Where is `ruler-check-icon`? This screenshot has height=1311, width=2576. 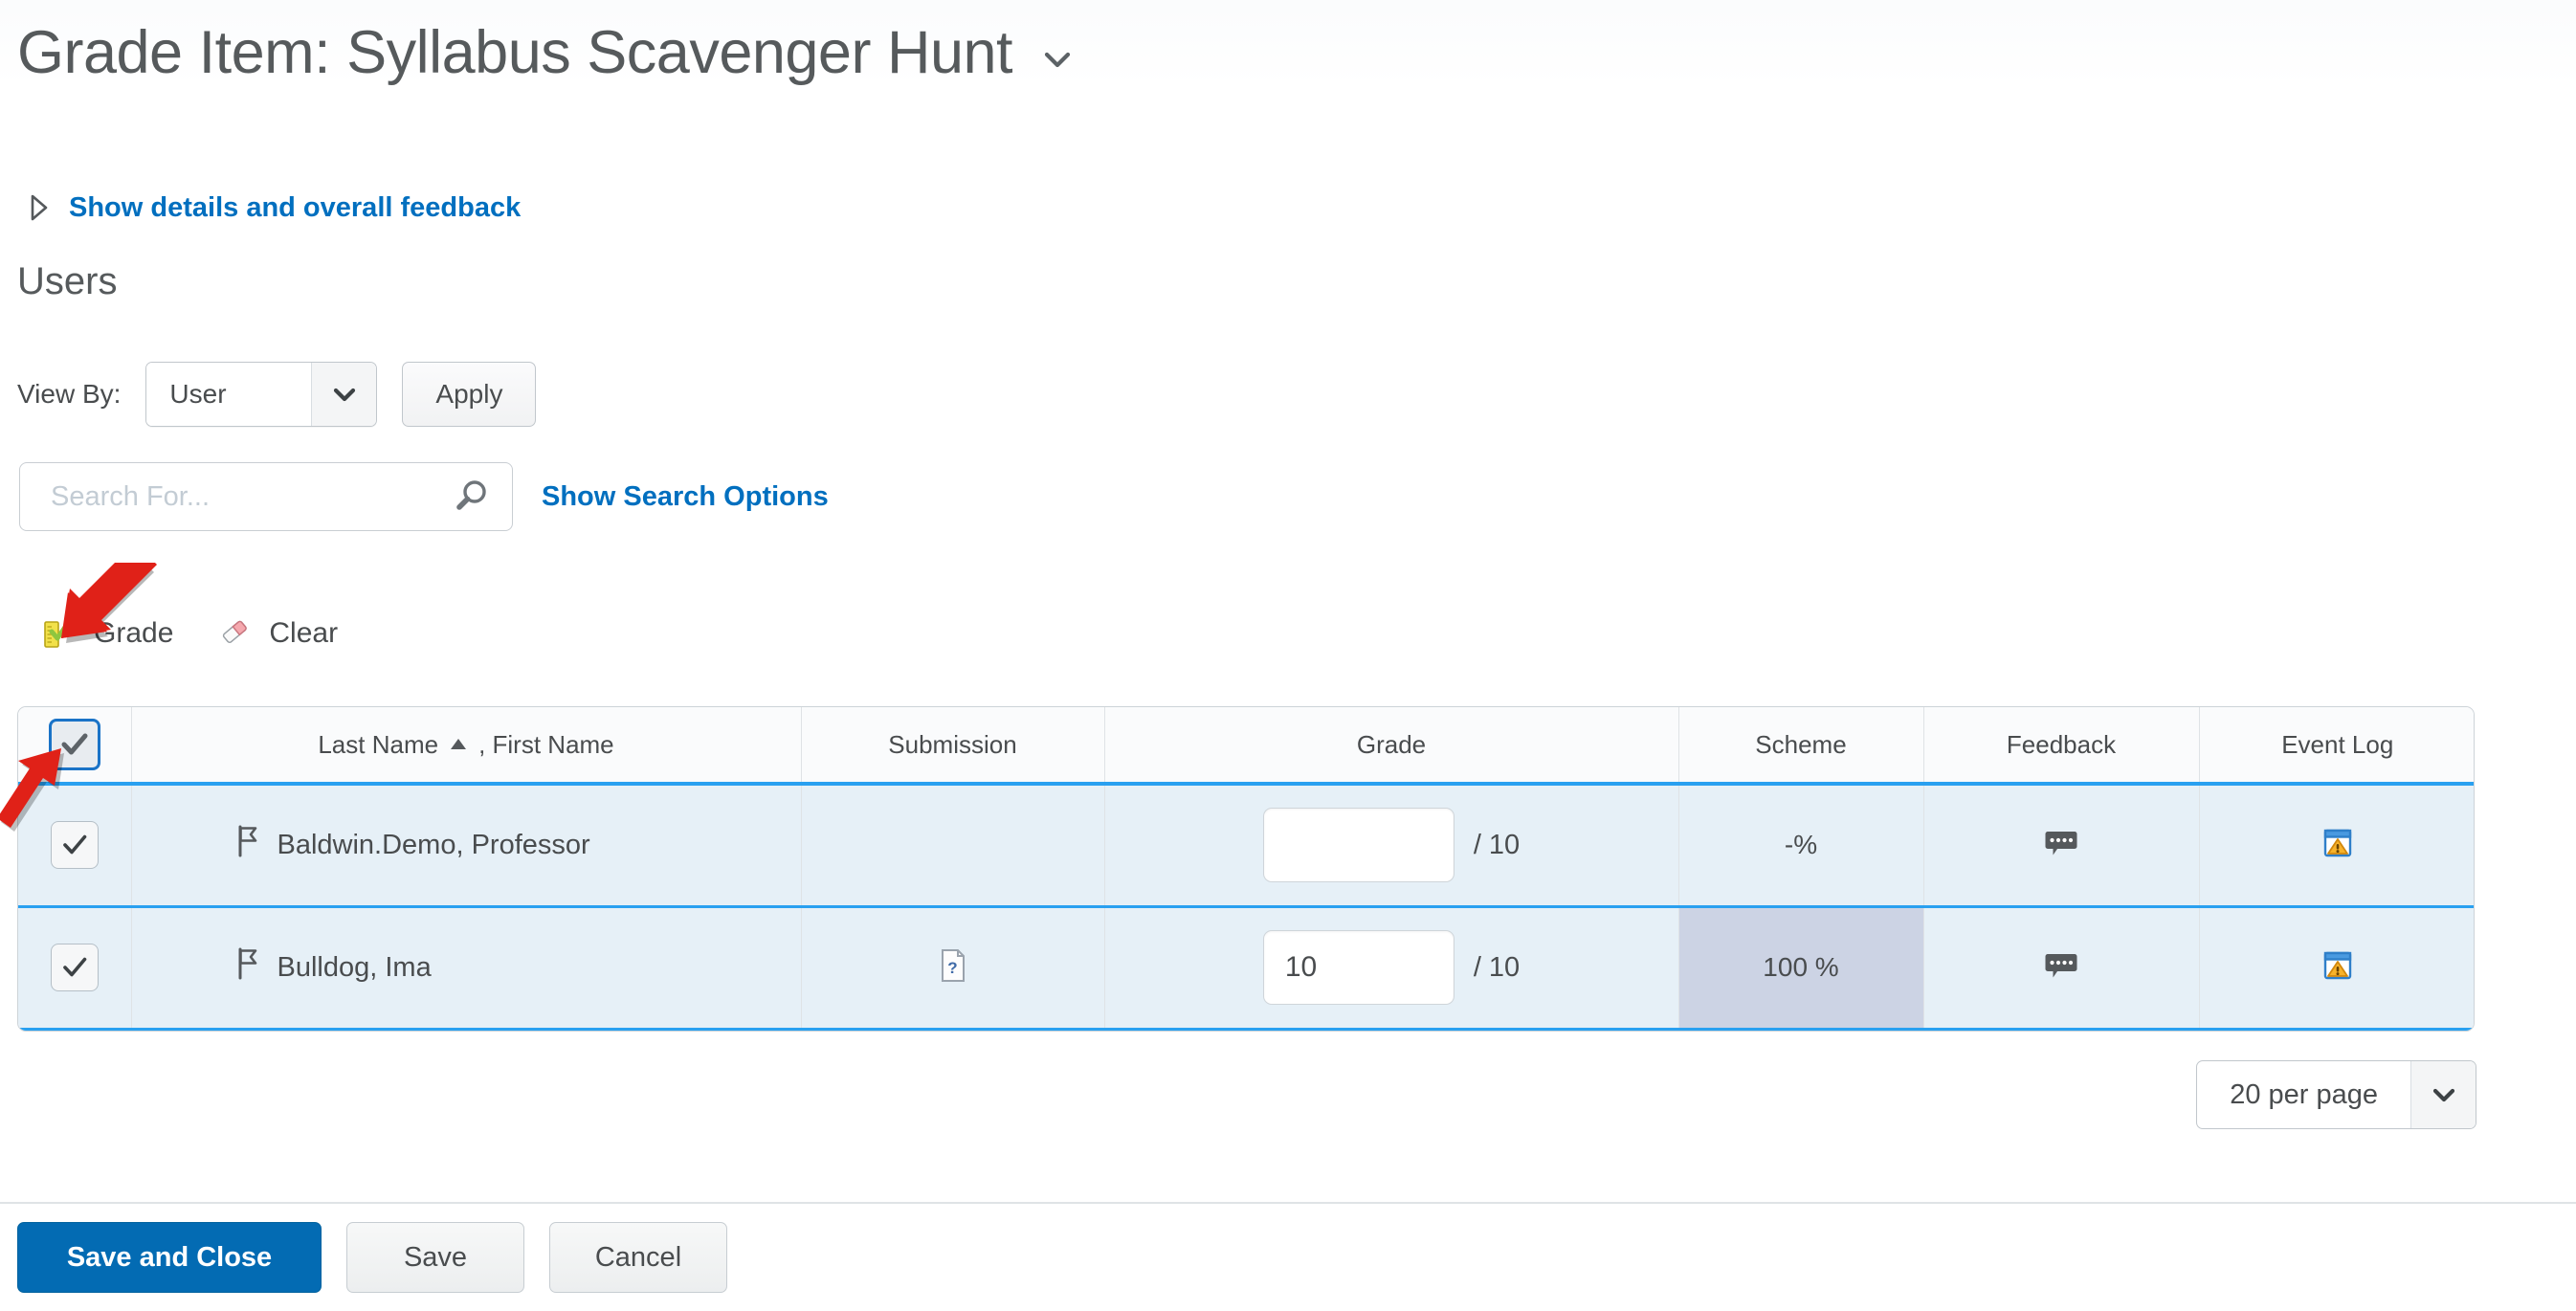 ruler-check-icon is located at coordinates (59, 633).